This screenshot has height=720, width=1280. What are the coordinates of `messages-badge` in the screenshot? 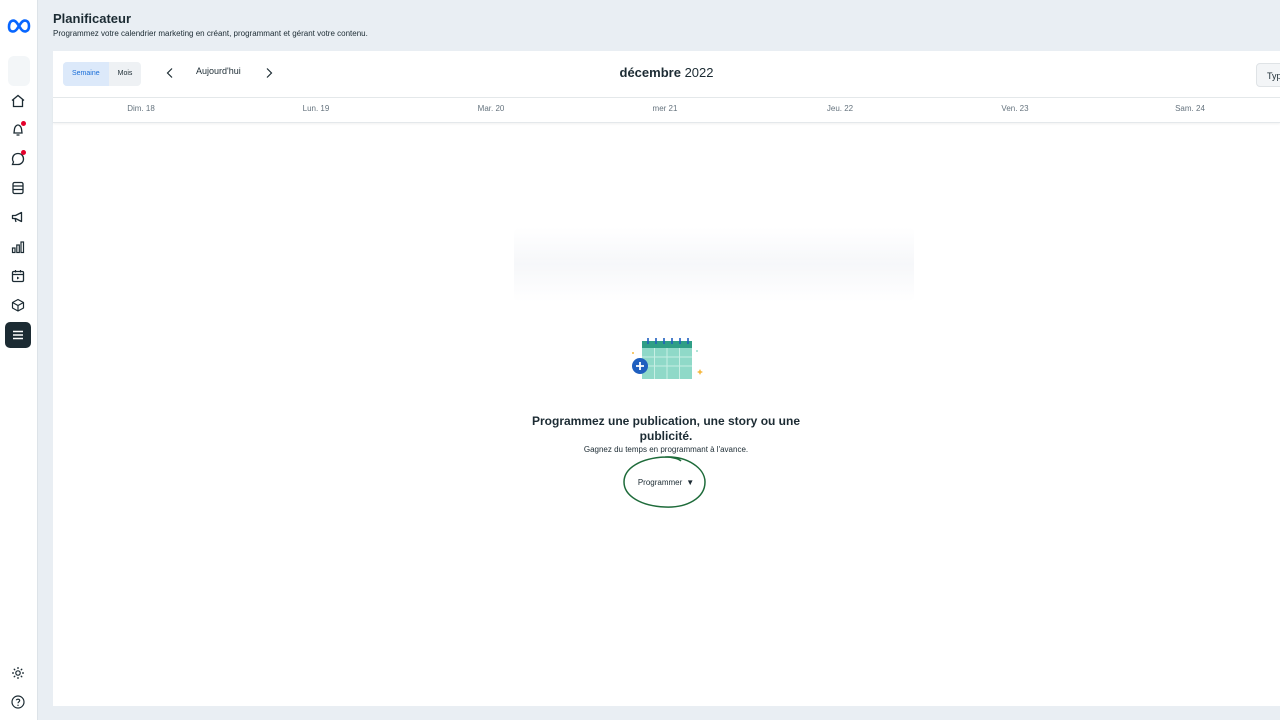 It's located at (23, 152).